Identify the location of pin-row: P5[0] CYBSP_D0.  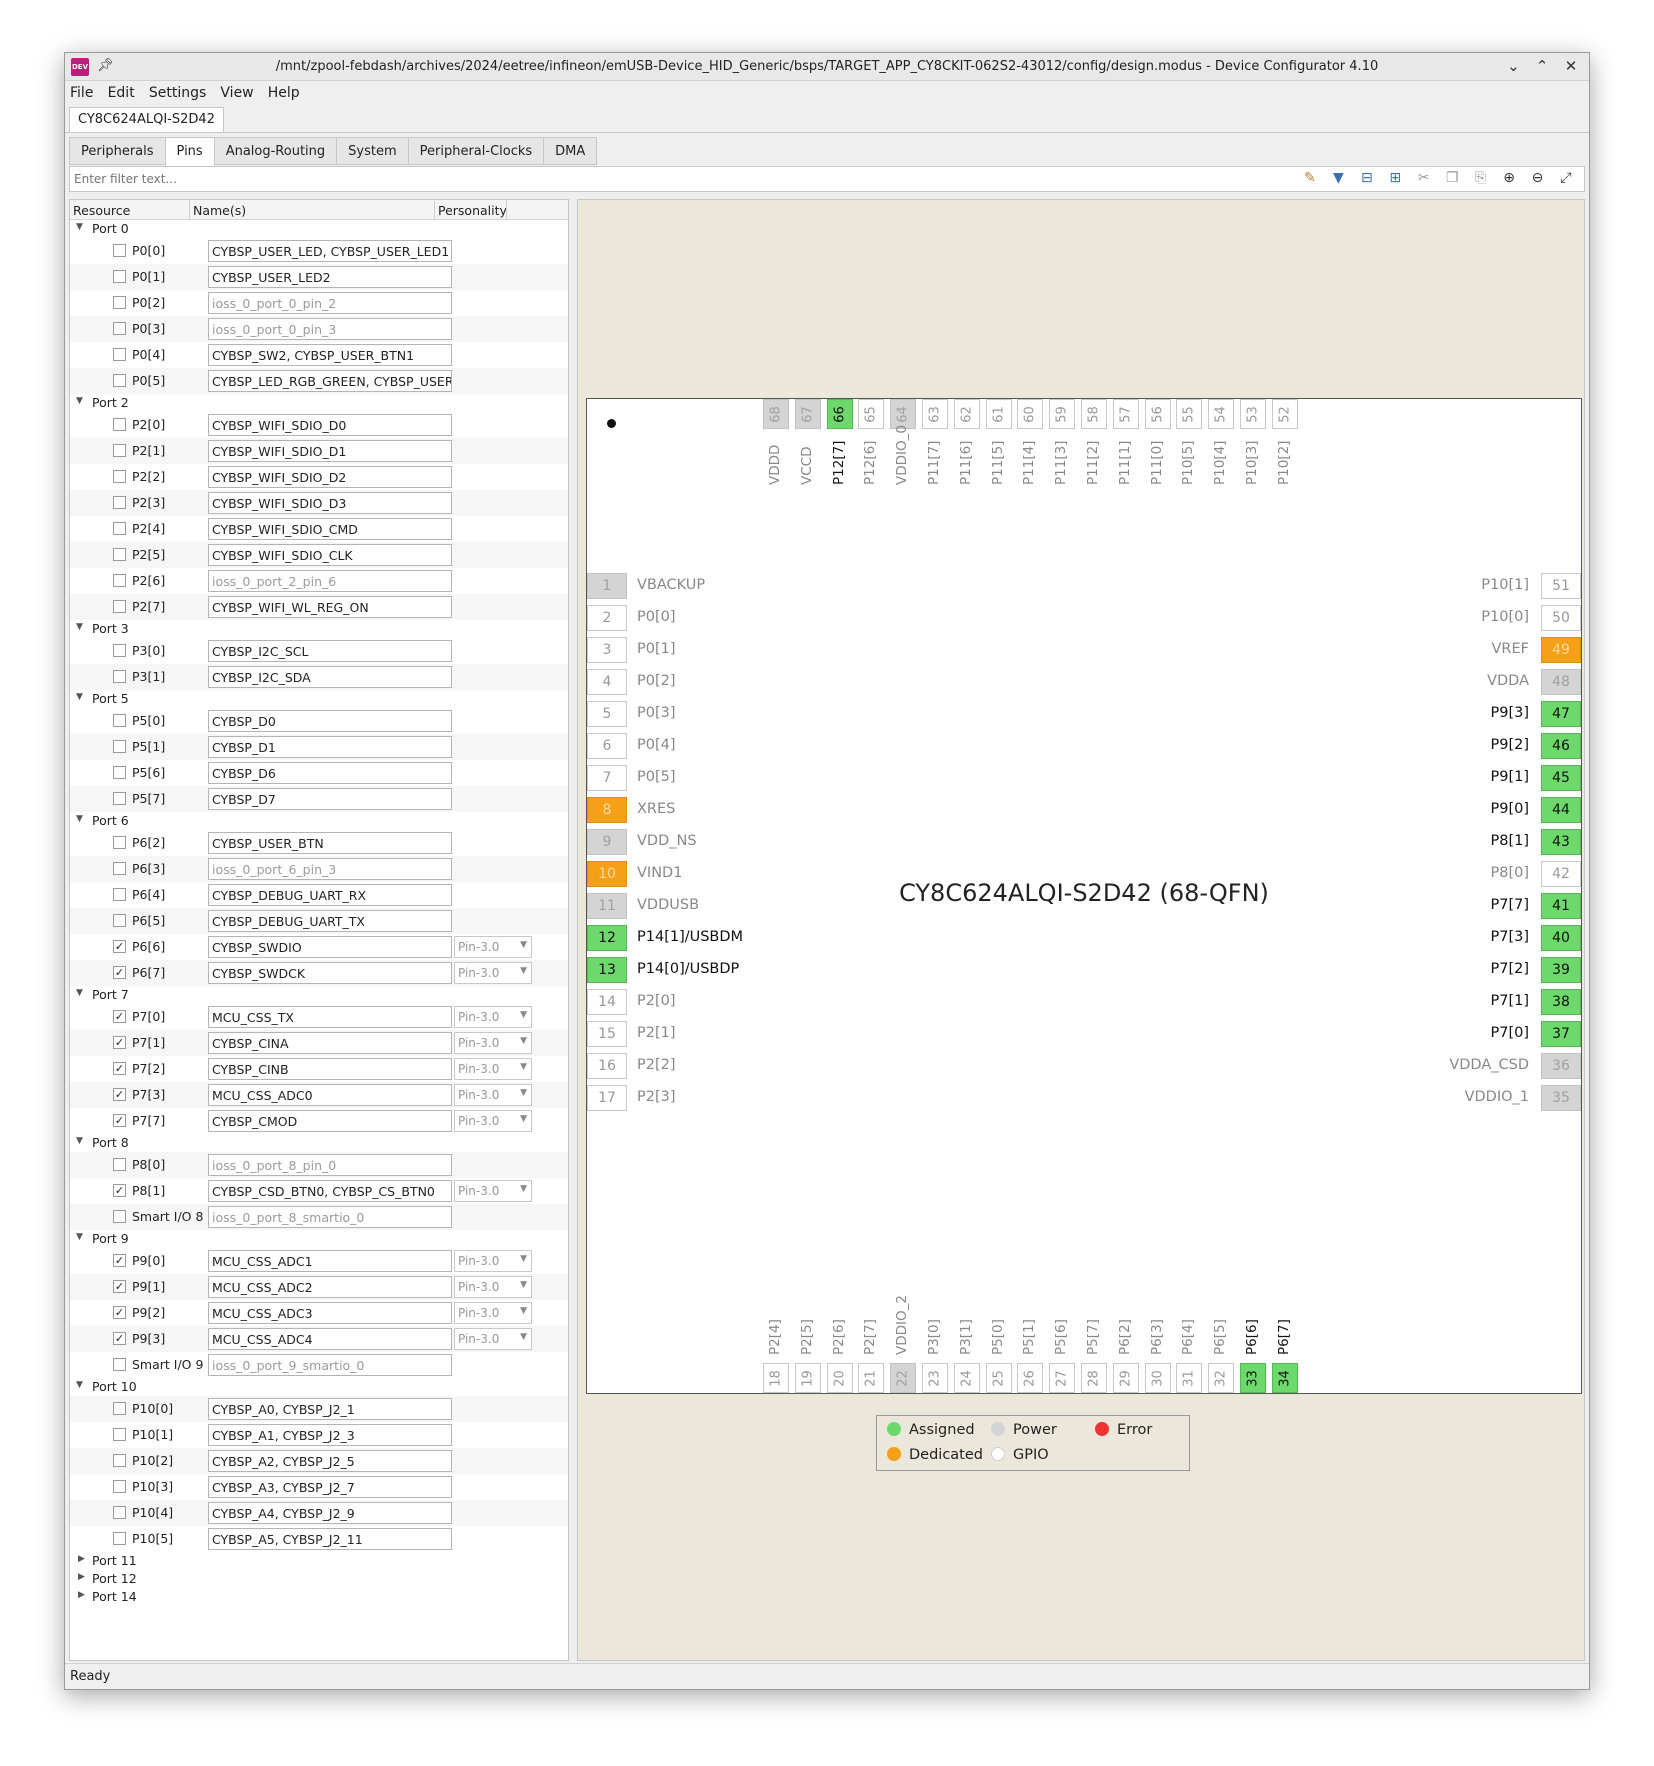
(319, 721).